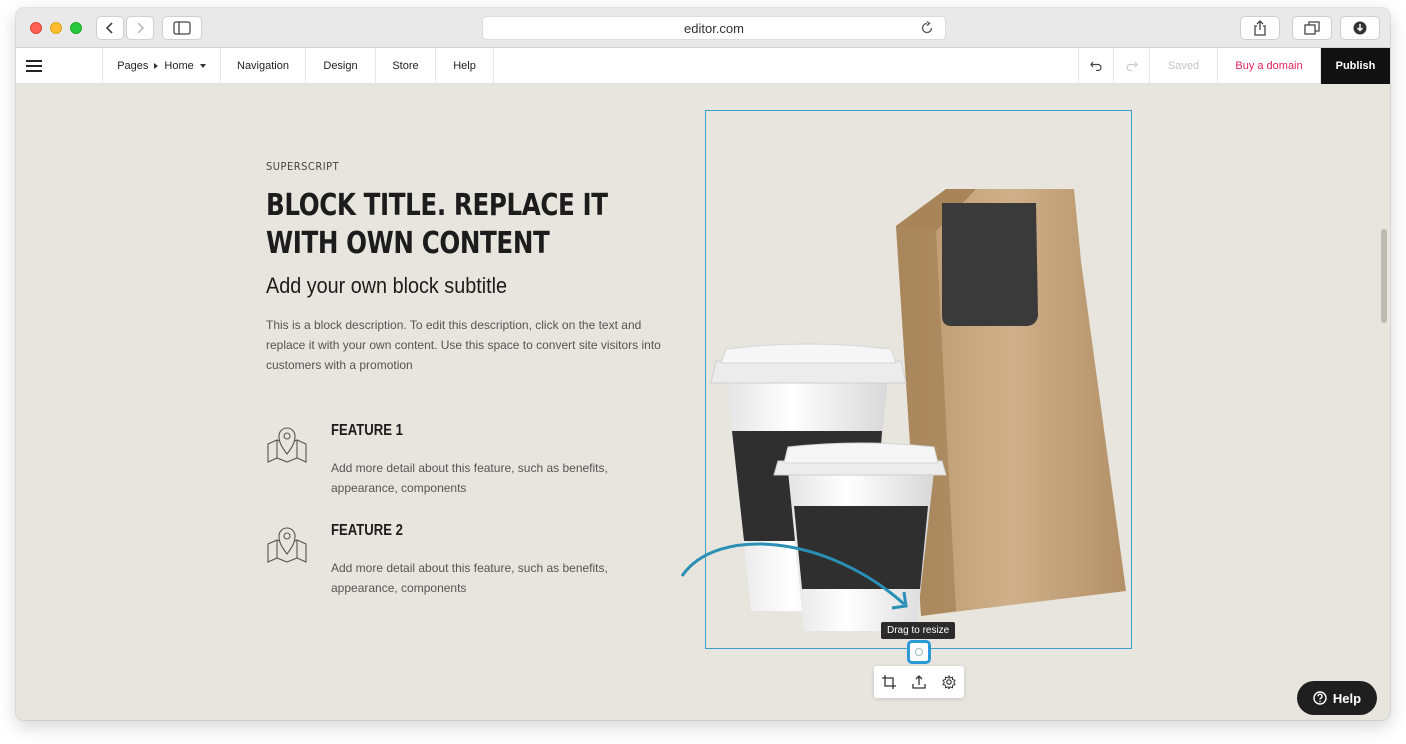 This screenshot has height=744, width=1406. I want to click on browser-titlebar: editor.com, so click(703, 28).